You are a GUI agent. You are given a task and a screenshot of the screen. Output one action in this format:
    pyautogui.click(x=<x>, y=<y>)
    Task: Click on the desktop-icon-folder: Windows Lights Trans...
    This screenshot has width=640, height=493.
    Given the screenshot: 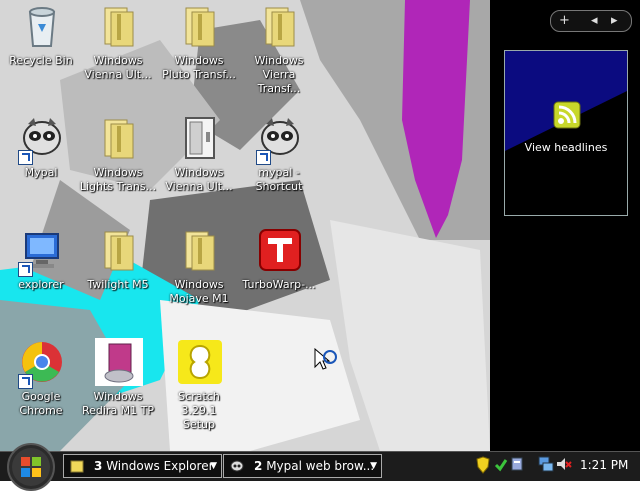 What is the action you would take?
    pyautogui.click(x=118, y=169)
    